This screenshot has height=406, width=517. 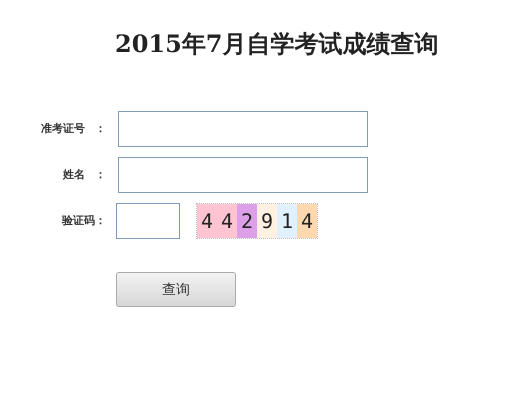 I want to click on query-button: 查询, so click(x=176, y=289).